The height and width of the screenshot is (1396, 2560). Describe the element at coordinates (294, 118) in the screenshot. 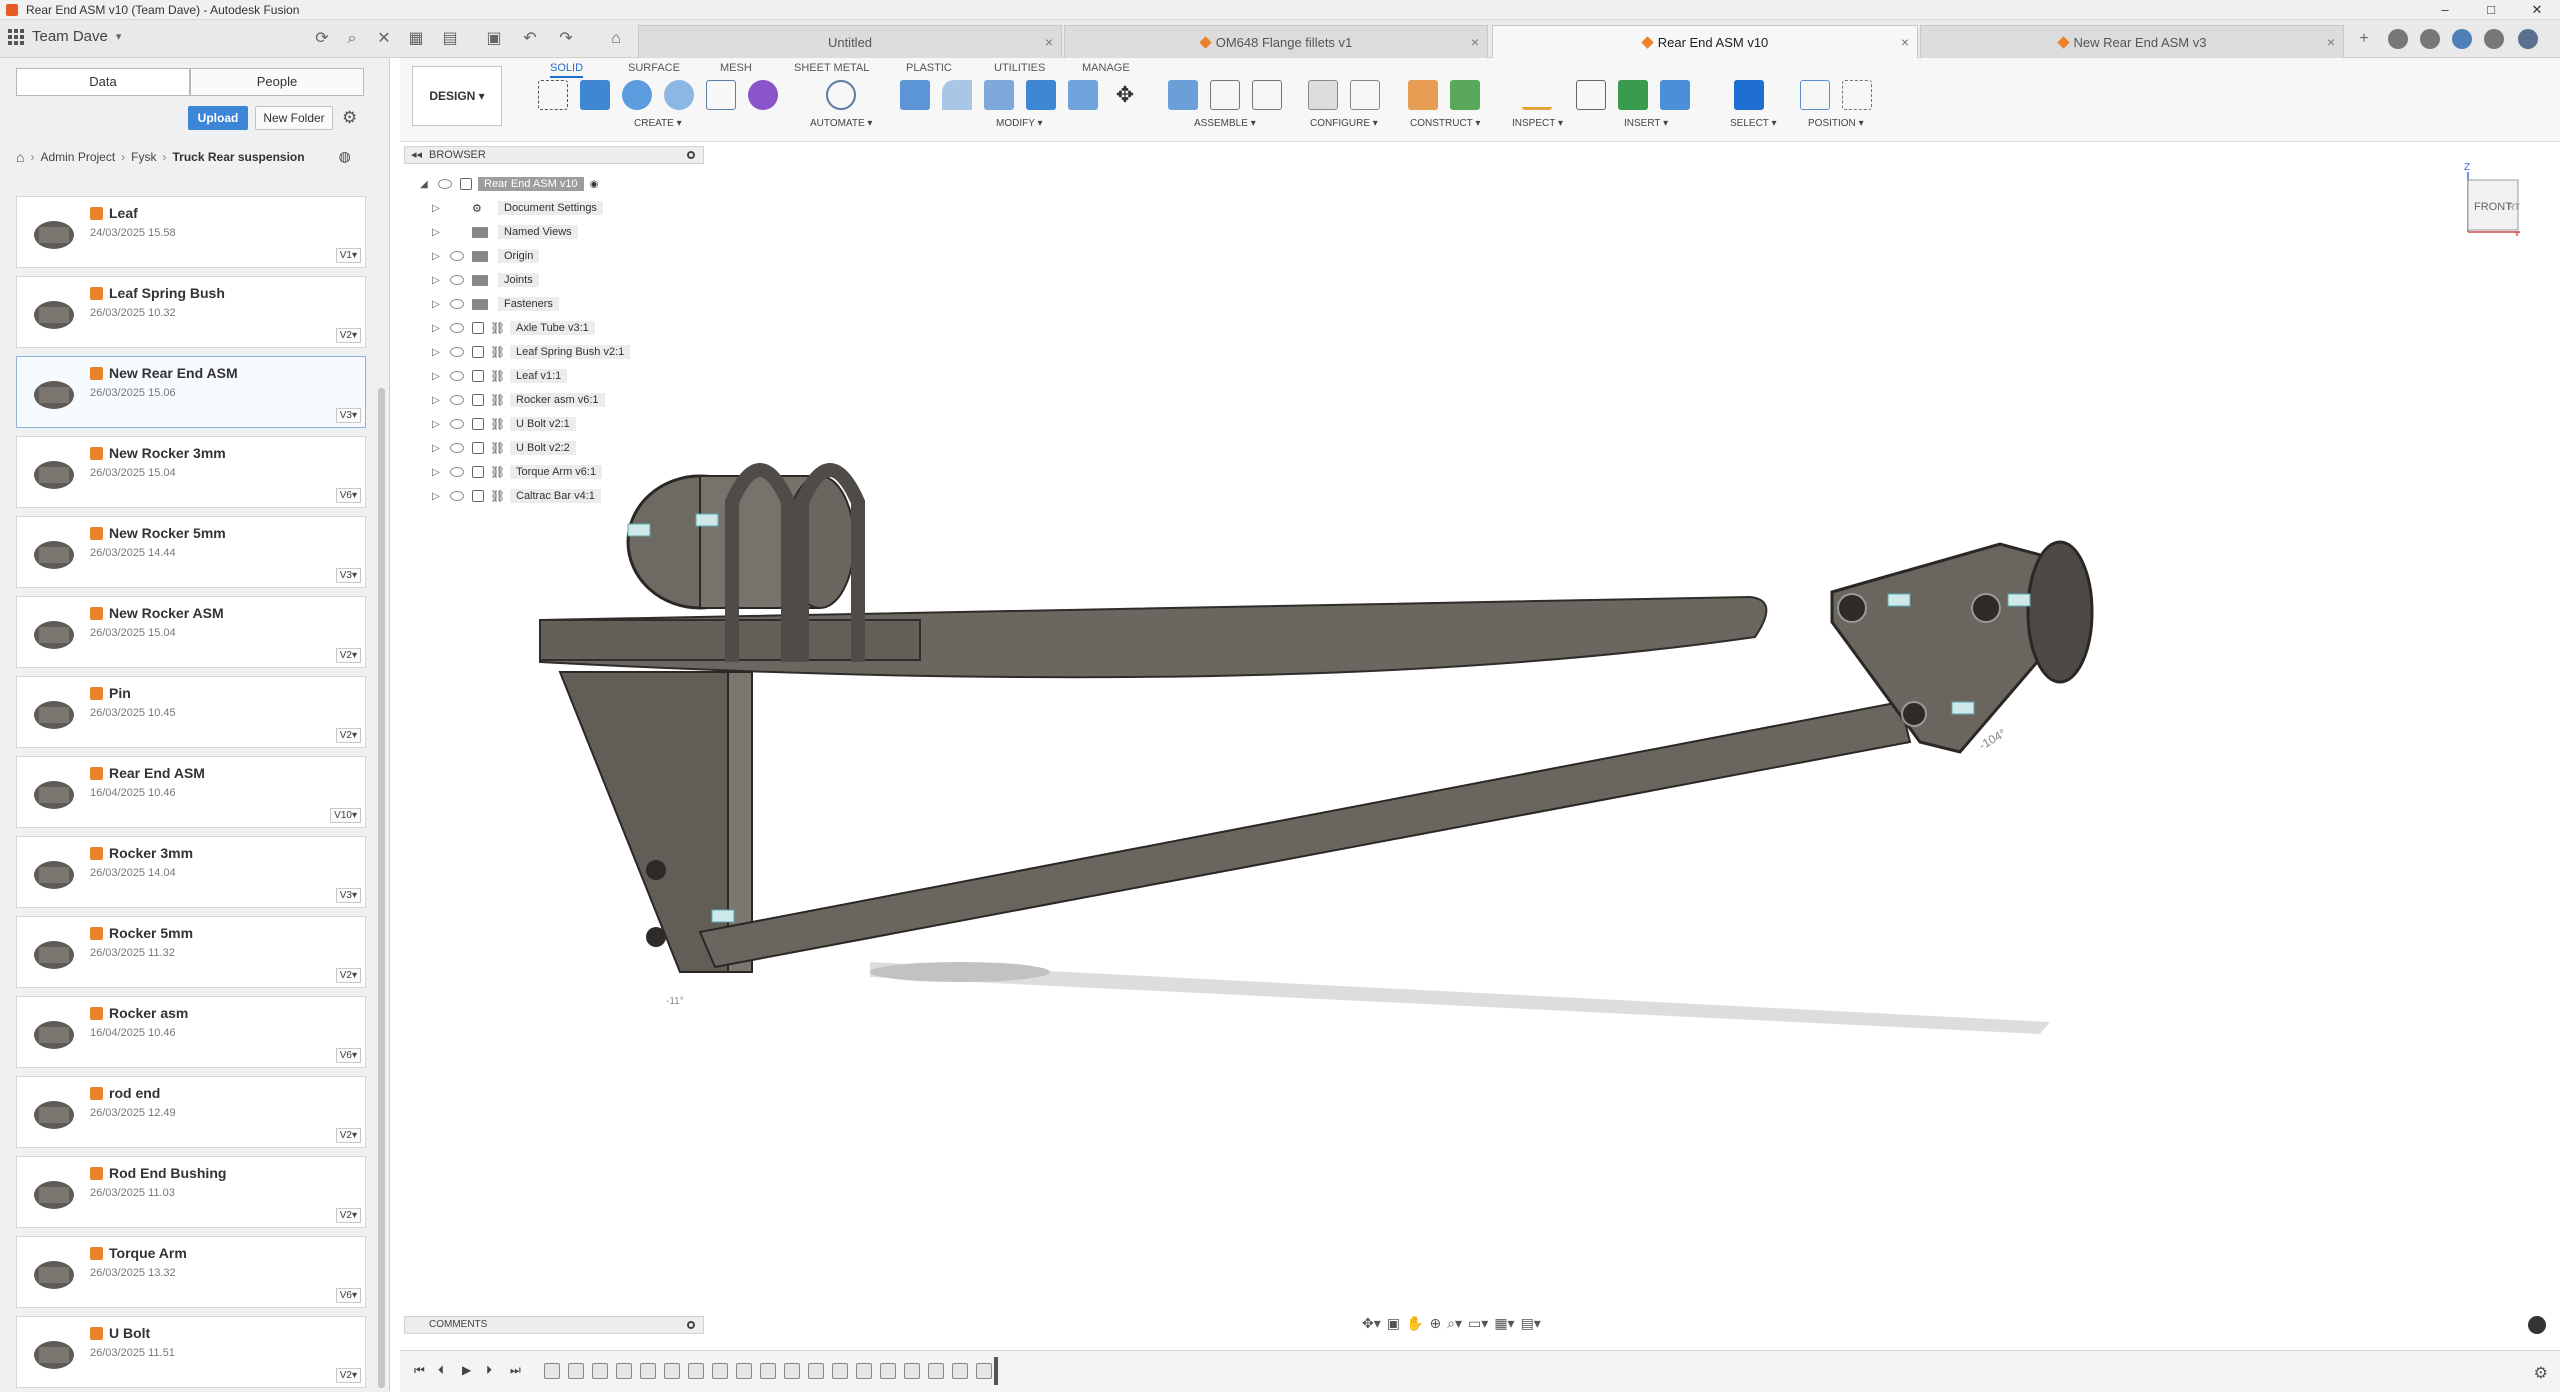

I see `new-folder-button: New Folder` at that location.